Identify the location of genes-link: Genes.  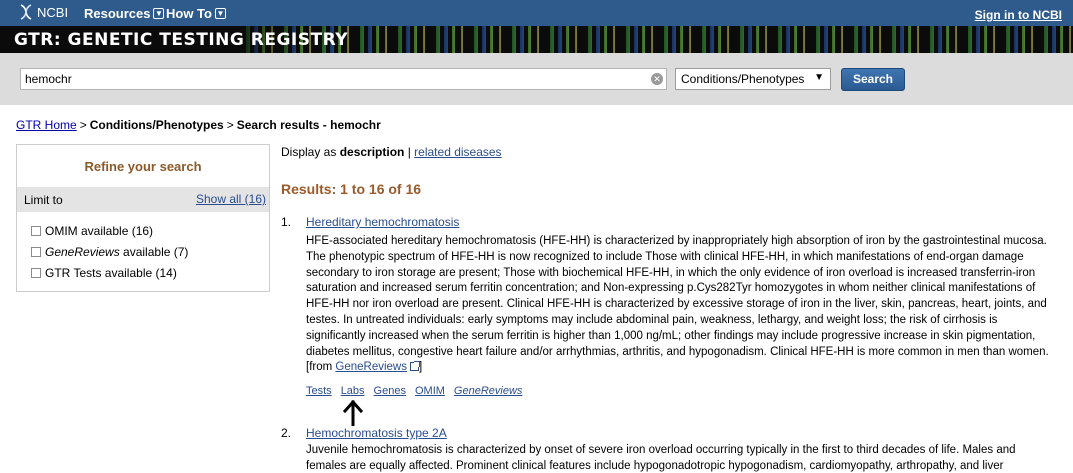
(390, 391).